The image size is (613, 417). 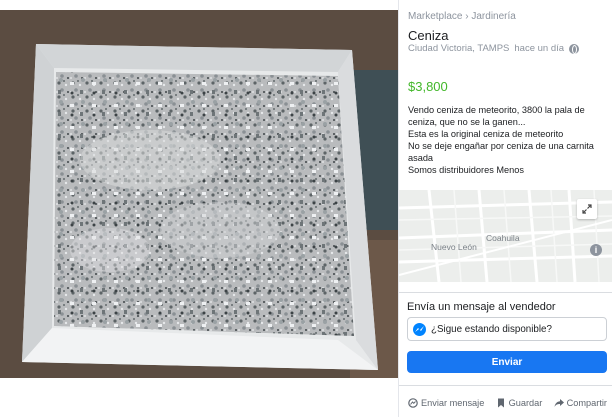 I want to click on messenger-icon, so click(x=419, y=329).